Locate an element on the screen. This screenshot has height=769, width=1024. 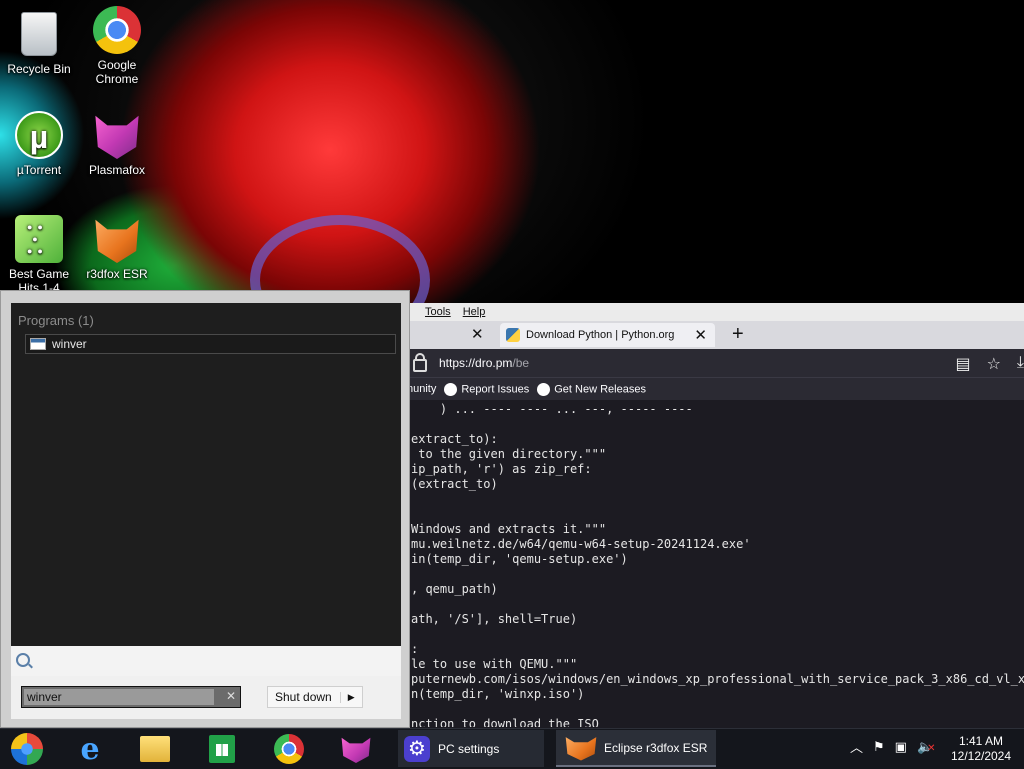
start-search-input is located at coordinates (119, 697).